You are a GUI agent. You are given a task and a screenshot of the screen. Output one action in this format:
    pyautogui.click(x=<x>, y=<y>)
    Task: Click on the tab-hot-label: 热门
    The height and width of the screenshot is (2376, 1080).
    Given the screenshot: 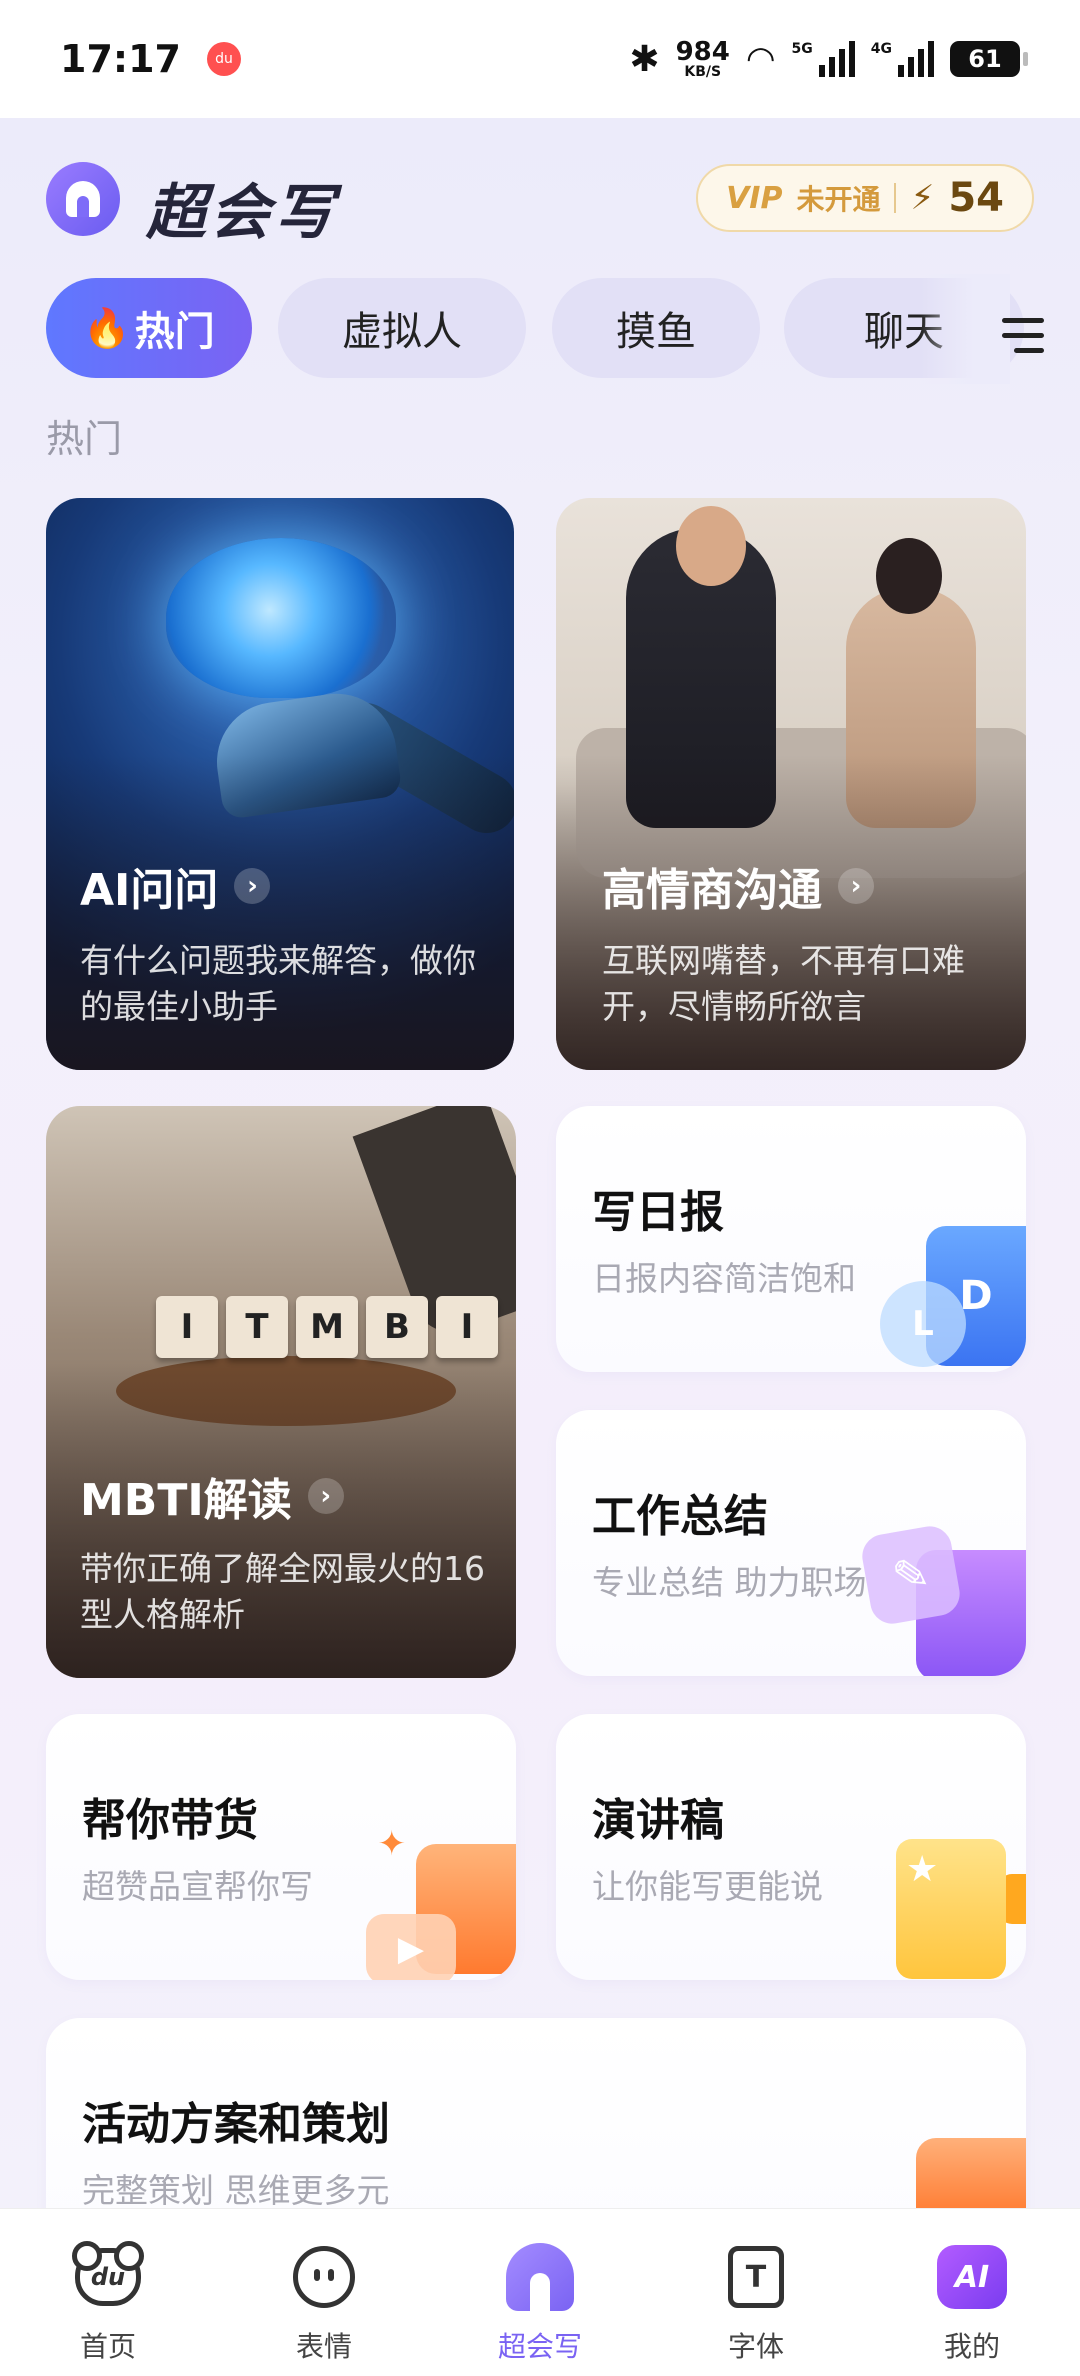 What is the action you would take?
    pyautogui.click(x=174, y=332)
    